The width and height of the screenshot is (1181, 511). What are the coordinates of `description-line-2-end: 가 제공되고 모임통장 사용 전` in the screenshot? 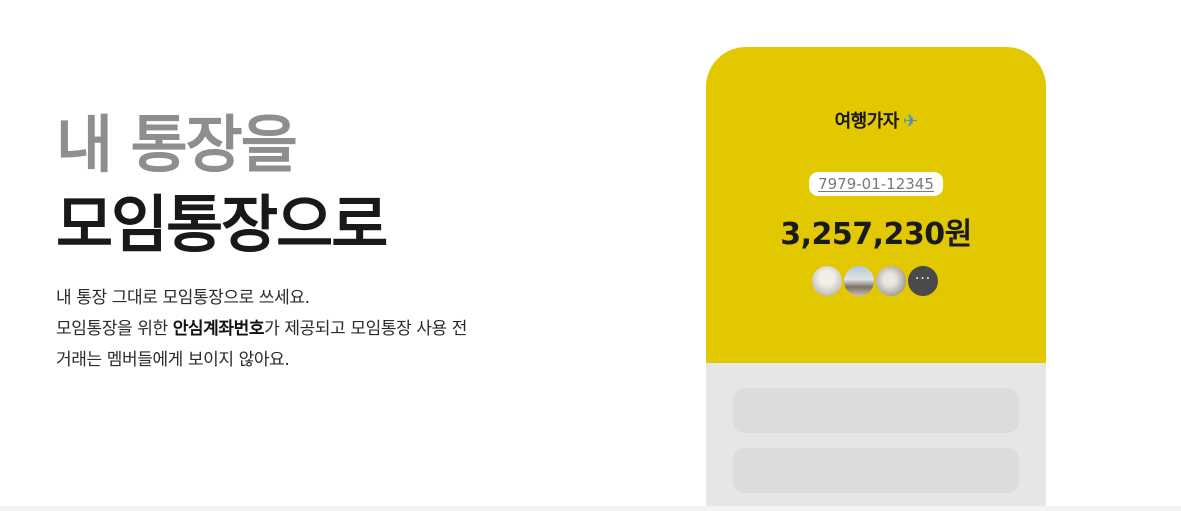 It's located at (366, 329).